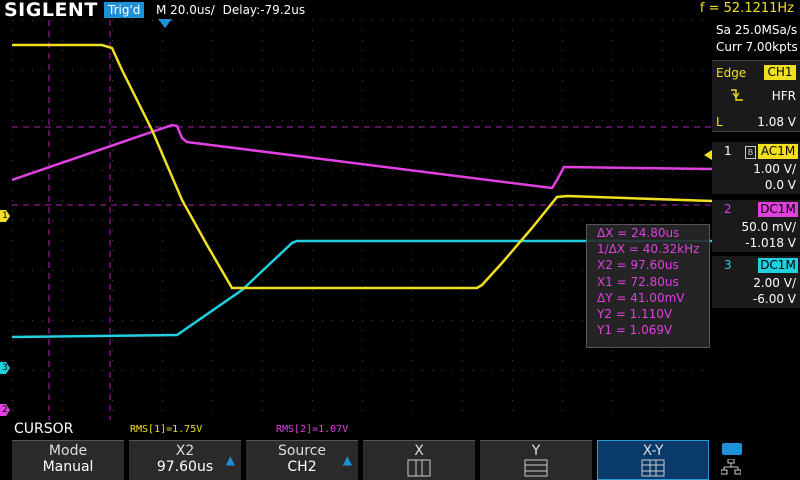 Image resolution: width=800 pixels, height=480 pixels. I want to click on ch1-marker-label: 1, so click(5, 216).